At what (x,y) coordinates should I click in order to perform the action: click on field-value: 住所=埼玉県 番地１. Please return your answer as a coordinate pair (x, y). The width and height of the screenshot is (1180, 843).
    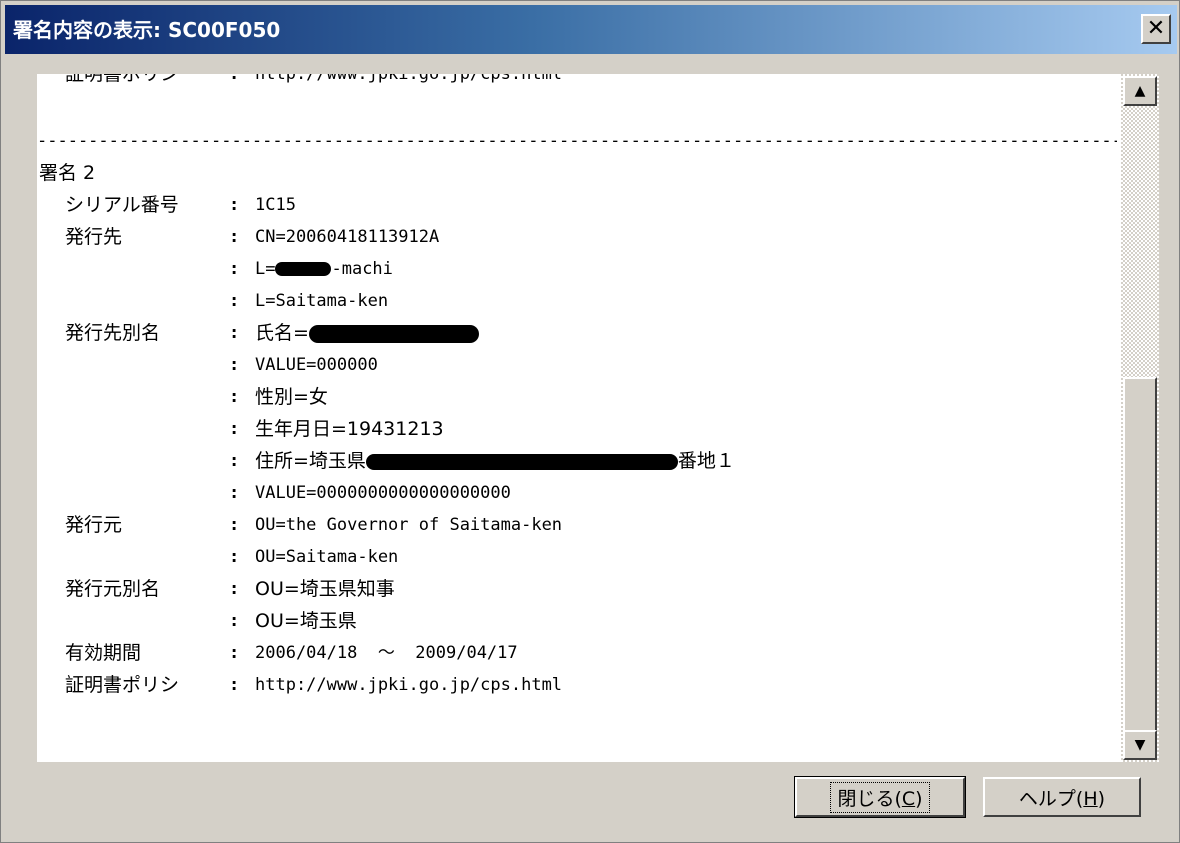
    Looking at the image, I should click on (495, 461).